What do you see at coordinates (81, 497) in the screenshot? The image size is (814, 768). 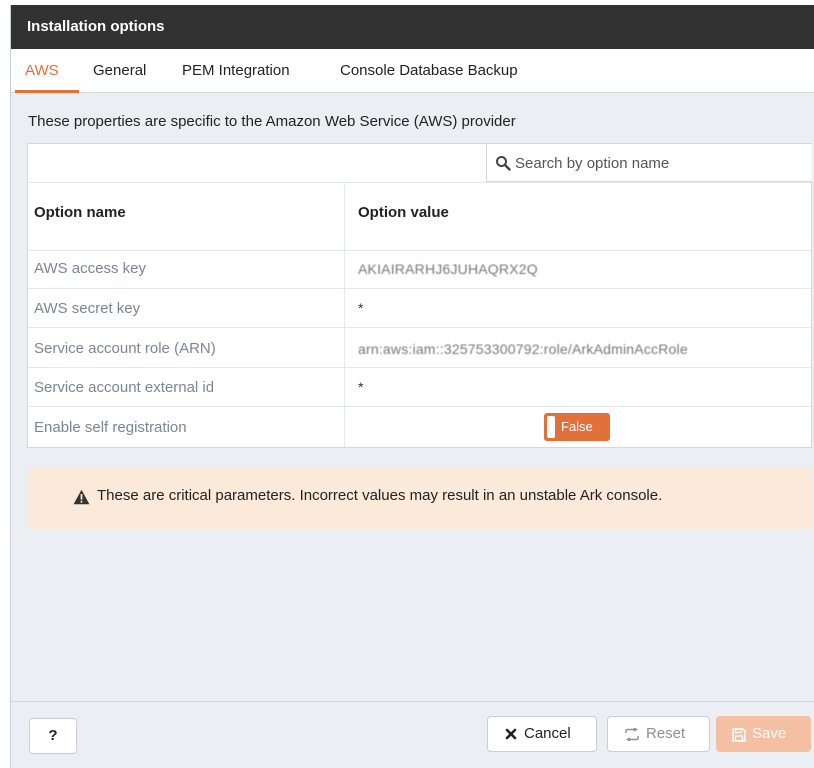 I see `warning-icon` at bounding box center [81, 497].